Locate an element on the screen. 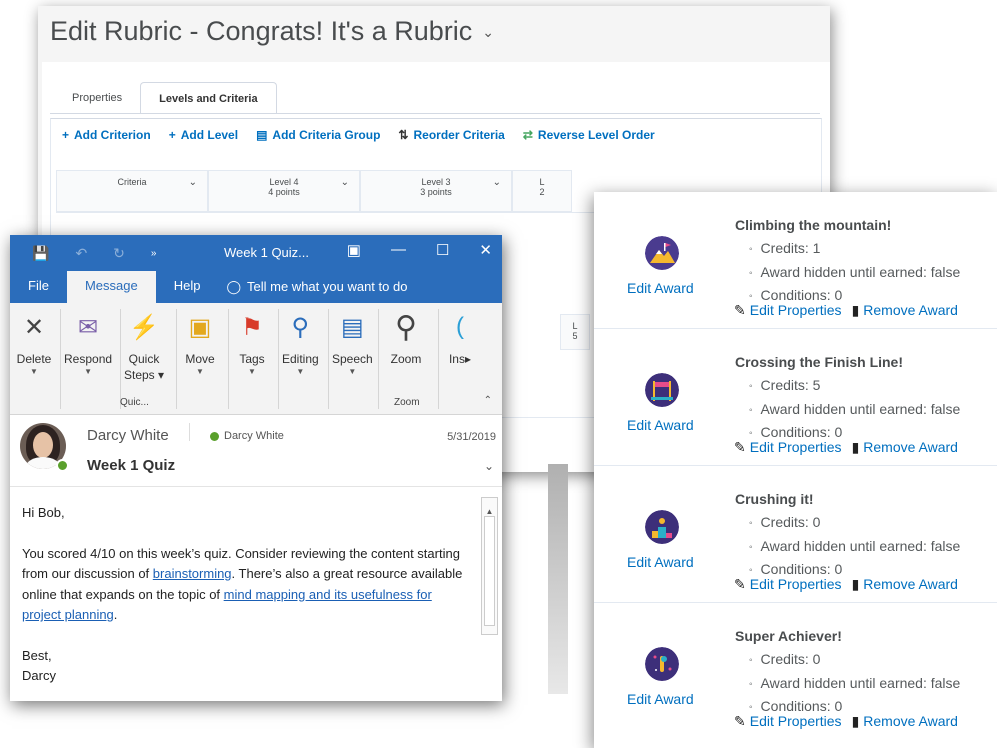 The width and height of the screenshot is (997, 748). collapse-ribbon-icon: ⌃ is located at coordinates (488, 400).